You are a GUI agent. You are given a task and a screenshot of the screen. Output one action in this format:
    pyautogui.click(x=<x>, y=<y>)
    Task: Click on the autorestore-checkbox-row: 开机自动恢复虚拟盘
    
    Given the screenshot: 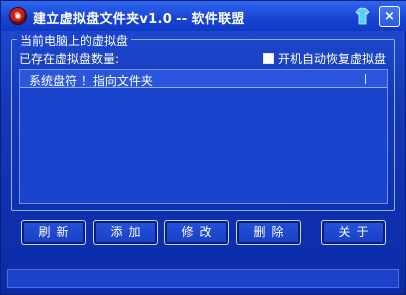 What is the action you would take?
    pyautogui.click(x=324, y=58)
    